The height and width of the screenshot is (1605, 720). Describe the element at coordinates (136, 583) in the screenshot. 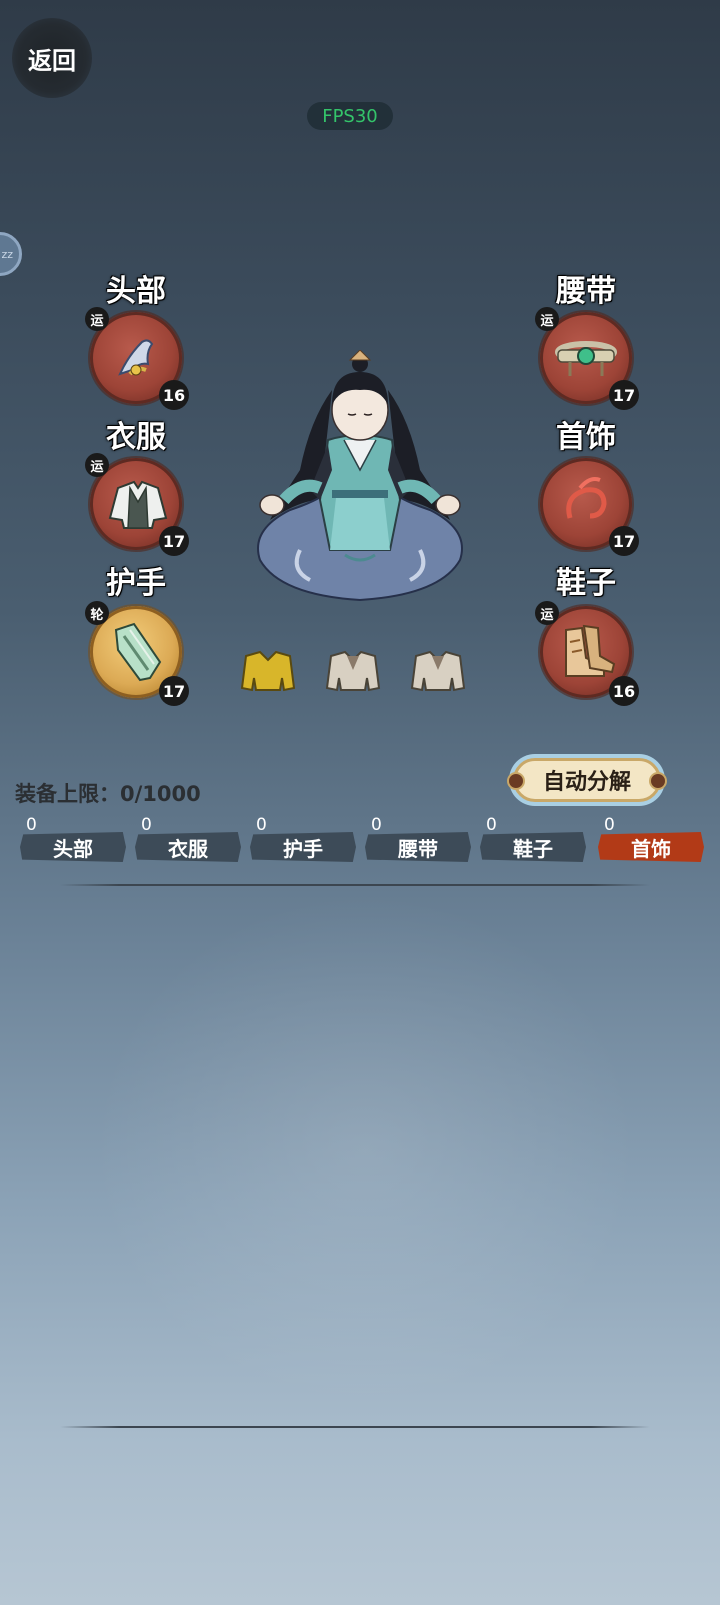

I see `gloves-slot-title: 护手` at that location.